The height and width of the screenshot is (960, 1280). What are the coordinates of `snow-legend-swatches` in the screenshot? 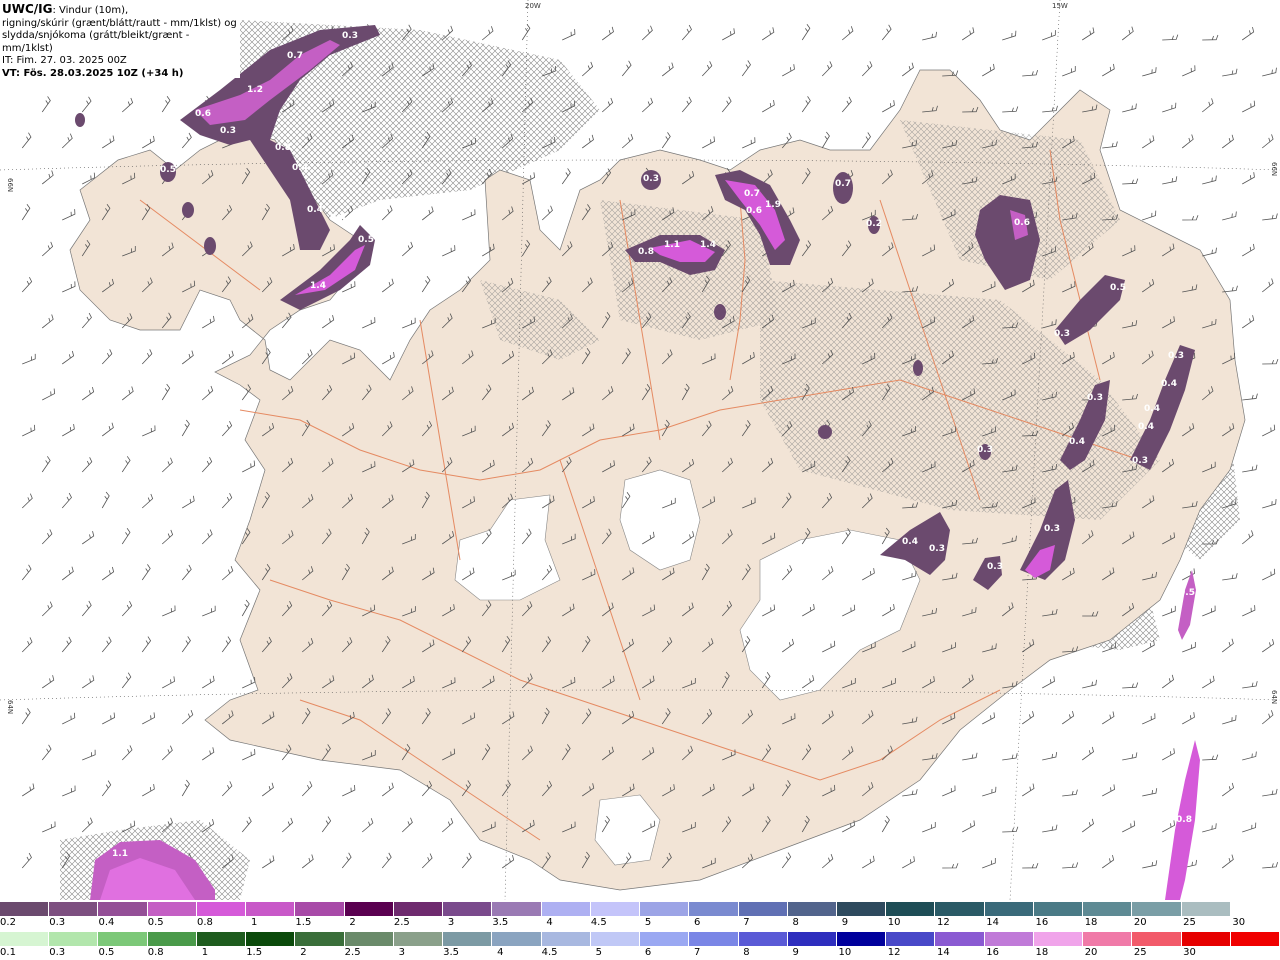 It's located at (640, 909).